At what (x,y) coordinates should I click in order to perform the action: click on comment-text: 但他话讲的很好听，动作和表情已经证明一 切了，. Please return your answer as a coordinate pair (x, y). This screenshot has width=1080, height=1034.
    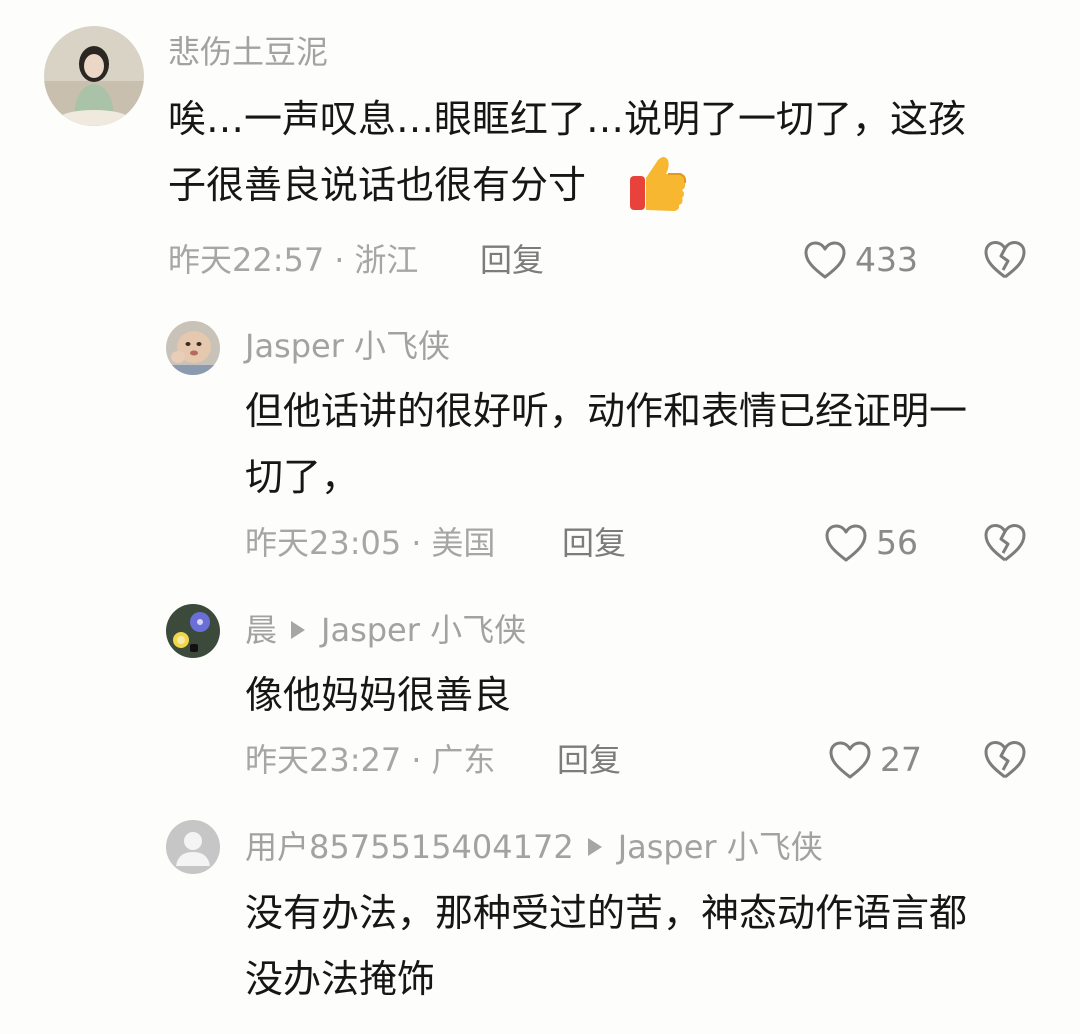
    Looking at the image, I should click on (606, 444).